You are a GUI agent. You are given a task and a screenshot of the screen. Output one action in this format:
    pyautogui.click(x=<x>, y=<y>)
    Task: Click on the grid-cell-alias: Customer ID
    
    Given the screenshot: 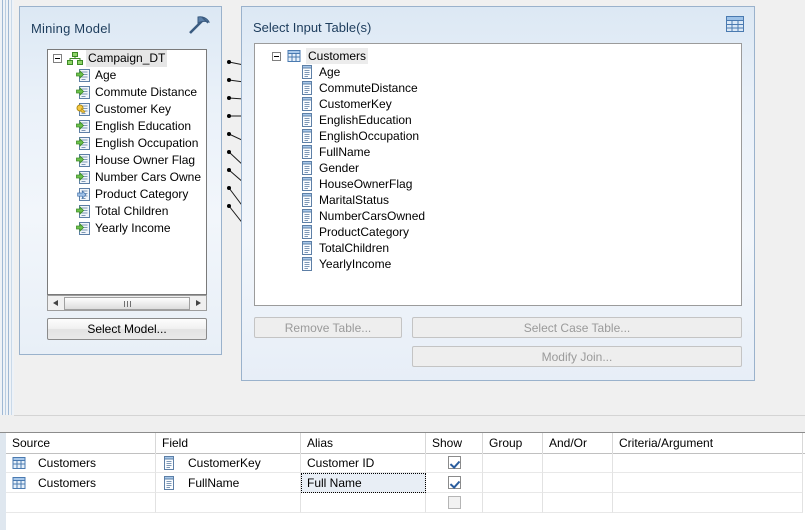 What is the action you would take?
    pyautogui.click(x=363, y=463)
    